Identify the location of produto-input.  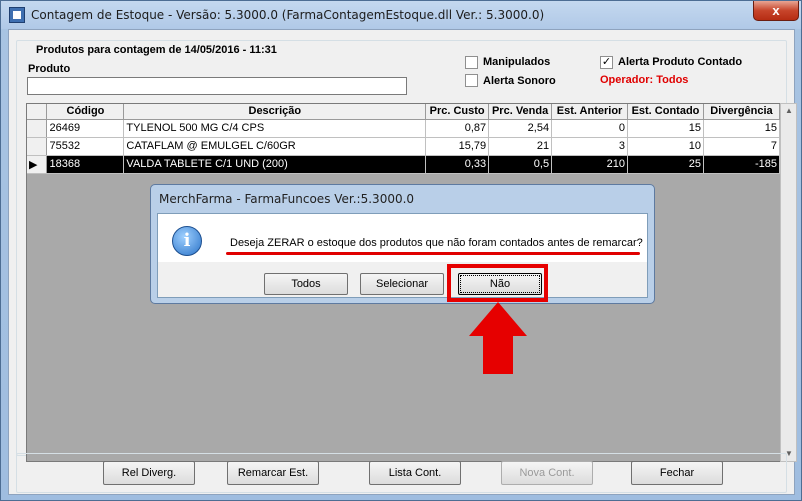
(217, 86).